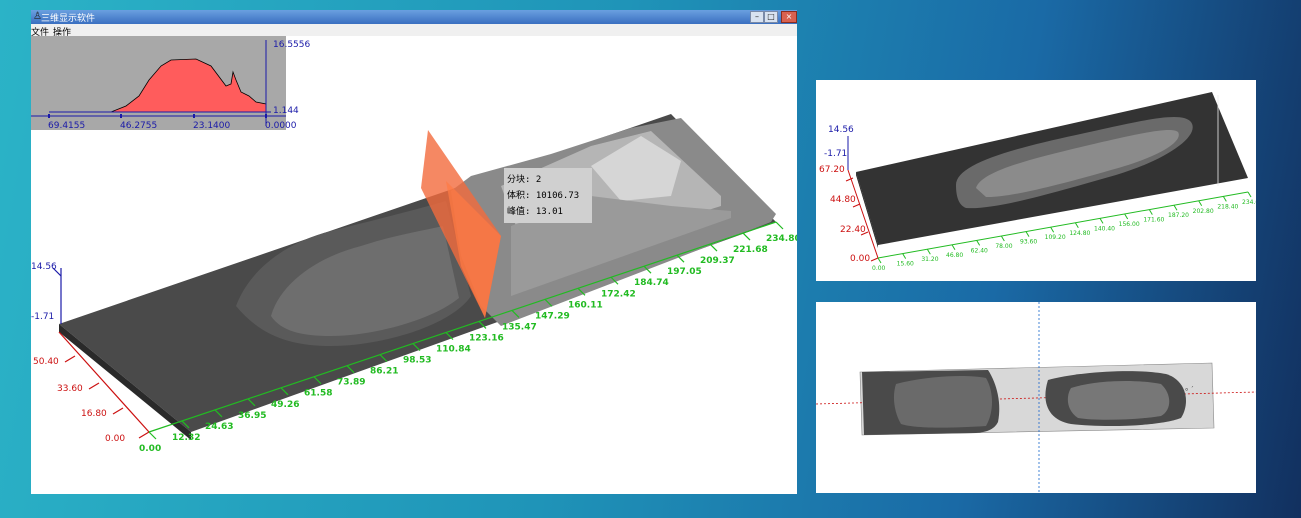 This screenshot has width=1301, height=518. I want to click on tr-x-tick-label: 46.80, so click(954, 255).